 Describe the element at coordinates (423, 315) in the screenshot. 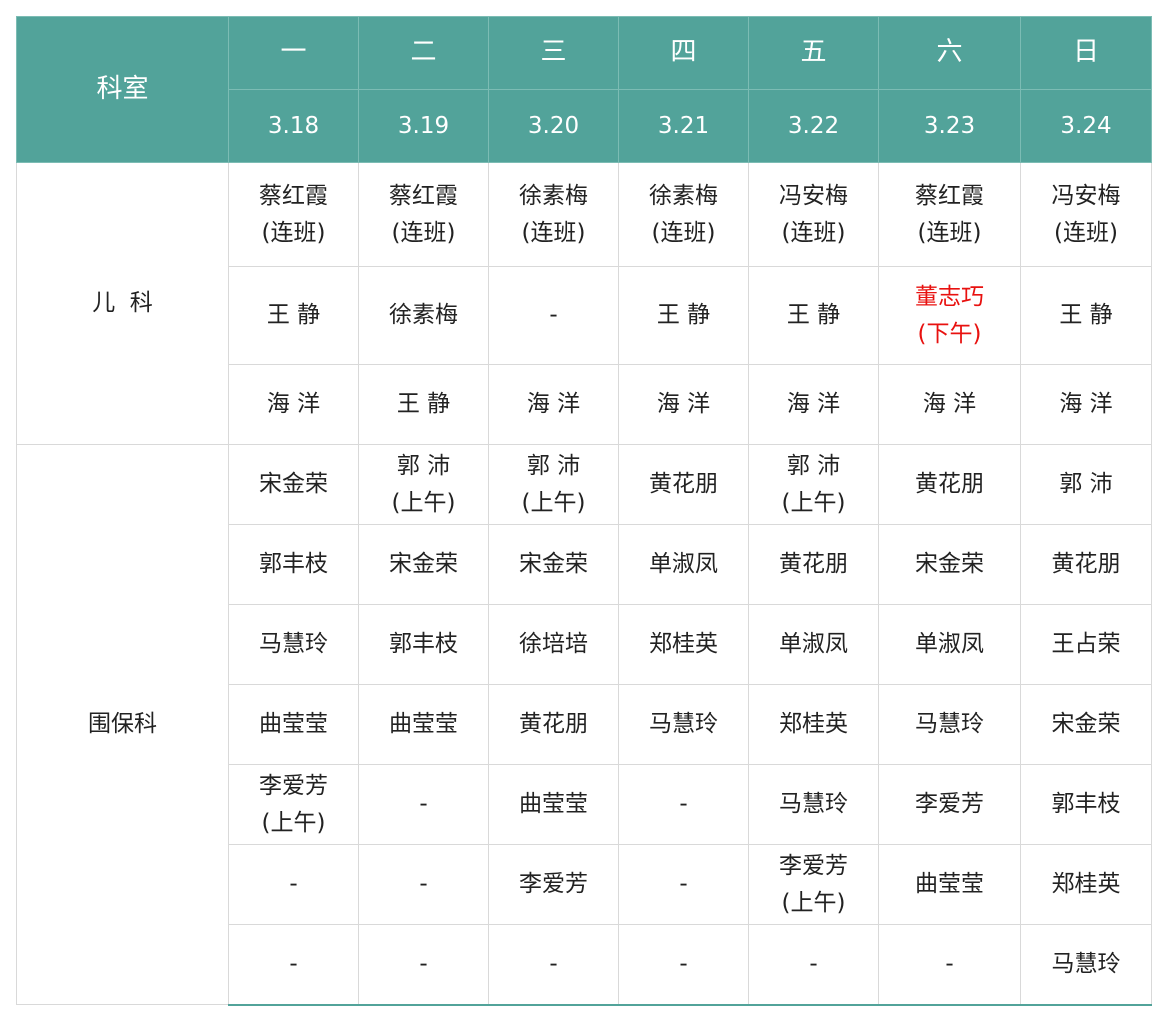

I see `staff-name: 徐素梅` at that location.